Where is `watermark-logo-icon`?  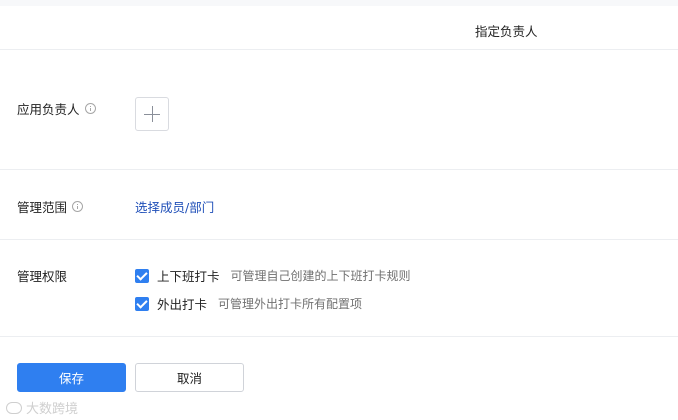
watermark-logo-icon is located at coordinates (14, 407).